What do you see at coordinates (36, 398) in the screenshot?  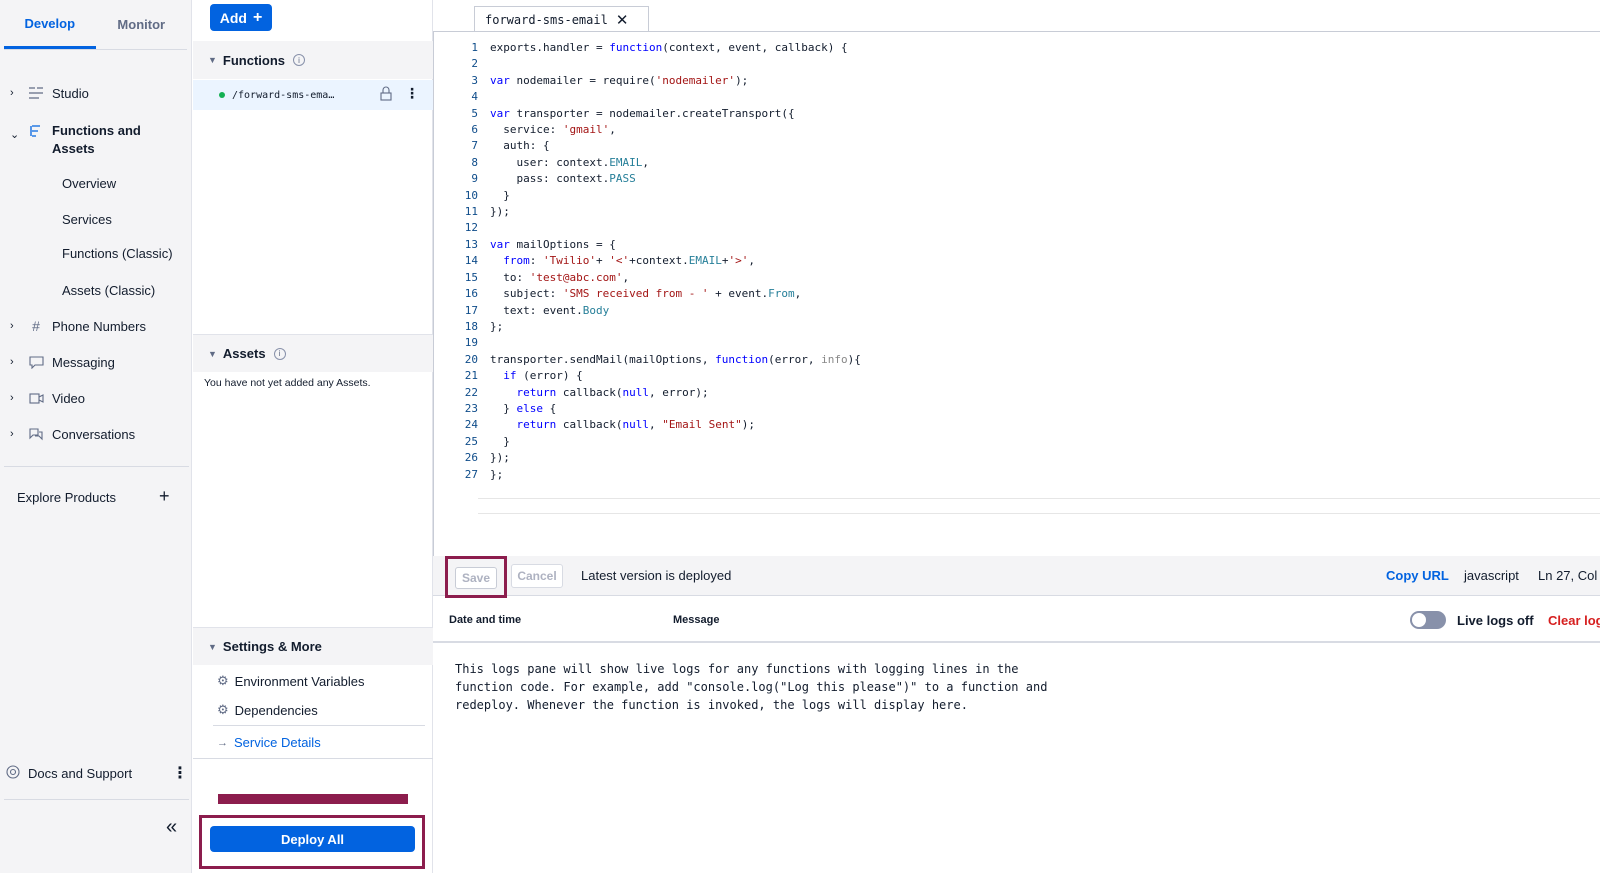 I see `video-icon` at bounding box center [36, 398].